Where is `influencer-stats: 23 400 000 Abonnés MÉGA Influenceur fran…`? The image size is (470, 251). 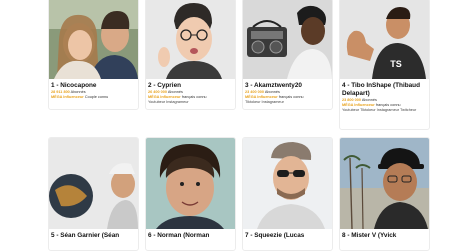 influencer-stats: 23 400 000 Abonnés MÉGA Influenceur fran… is located at coordinates (287, 97).